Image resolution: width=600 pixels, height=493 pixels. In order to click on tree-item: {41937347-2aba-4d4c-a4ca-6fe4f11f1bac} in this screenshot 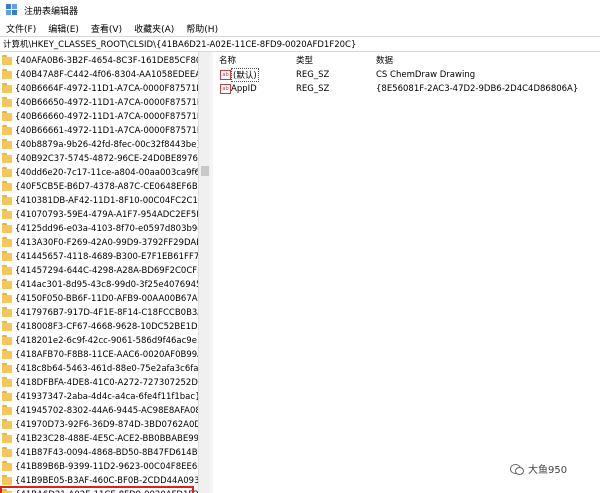, I will do `click(100, 397)`.